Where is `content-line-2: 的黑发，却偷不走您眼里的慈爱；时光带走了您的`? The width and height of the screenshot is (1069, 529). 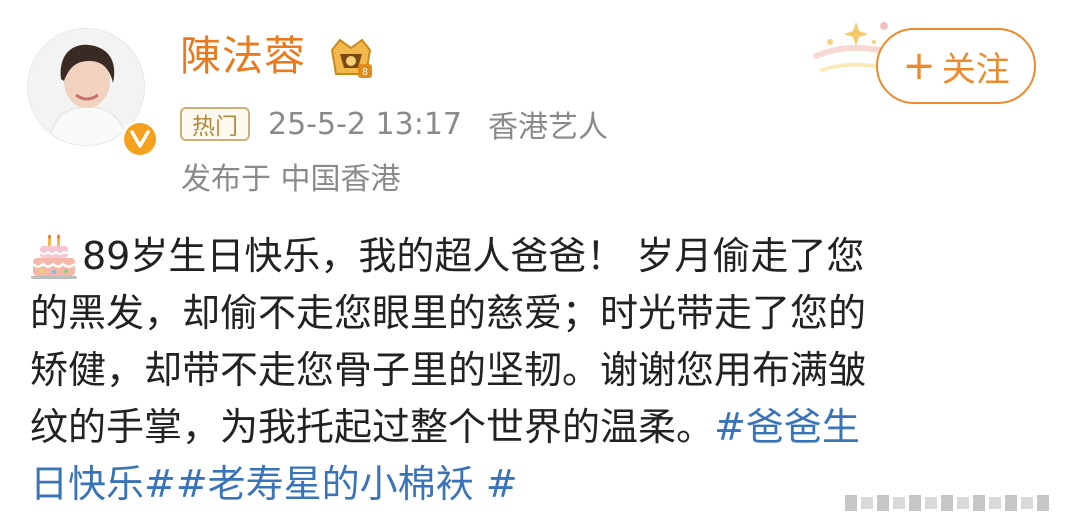
content-line-2: 的黑发，却偷不走您眼里的慈爱；时光带走了您的 is located at coordinates (530, 313).